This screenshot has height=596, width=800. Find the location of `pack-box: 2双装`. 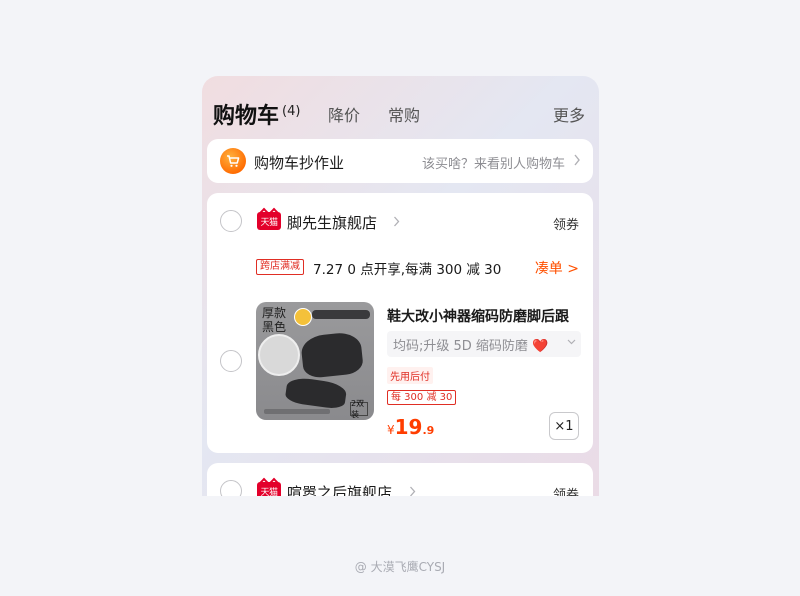

pack-box: 2双装 is located at coordinates (359, 409).